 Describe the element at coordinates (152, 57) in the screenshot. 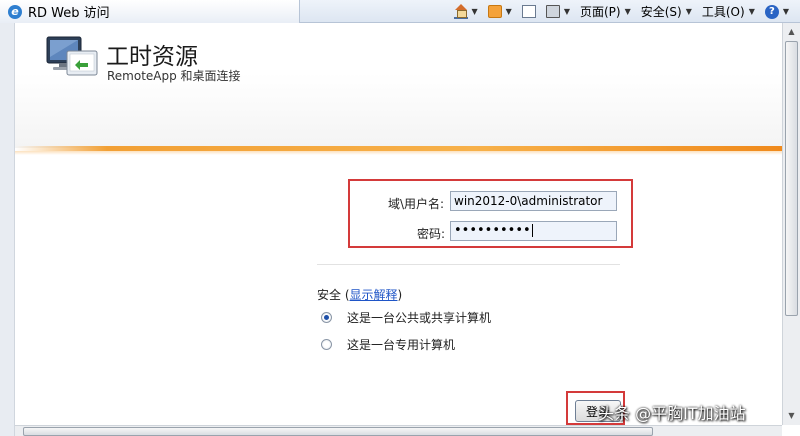

I see `page-title: 工时资源` at that location.